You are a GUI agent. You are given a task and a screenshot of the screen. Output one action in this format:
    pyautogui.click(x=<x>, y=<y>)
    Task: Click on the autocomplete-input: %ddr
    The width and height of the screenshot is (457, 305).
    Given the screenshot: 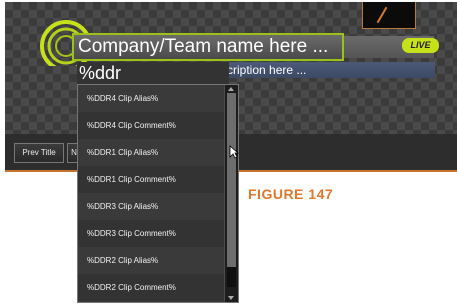 What is the action you would take?
    pyautogui.click(x=153, y=73)
    